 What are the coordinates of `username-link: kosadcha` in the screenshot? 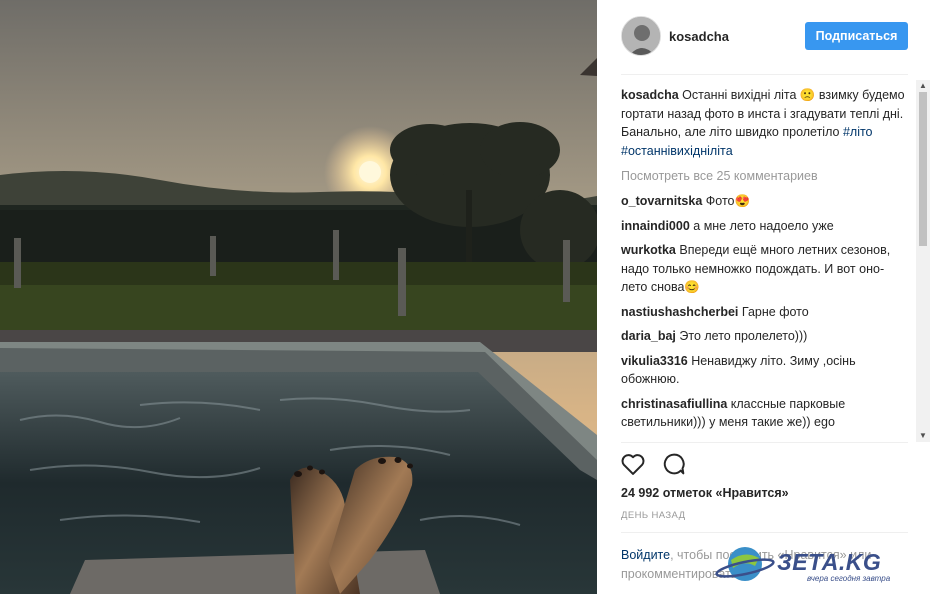 It's located at (699, 36).